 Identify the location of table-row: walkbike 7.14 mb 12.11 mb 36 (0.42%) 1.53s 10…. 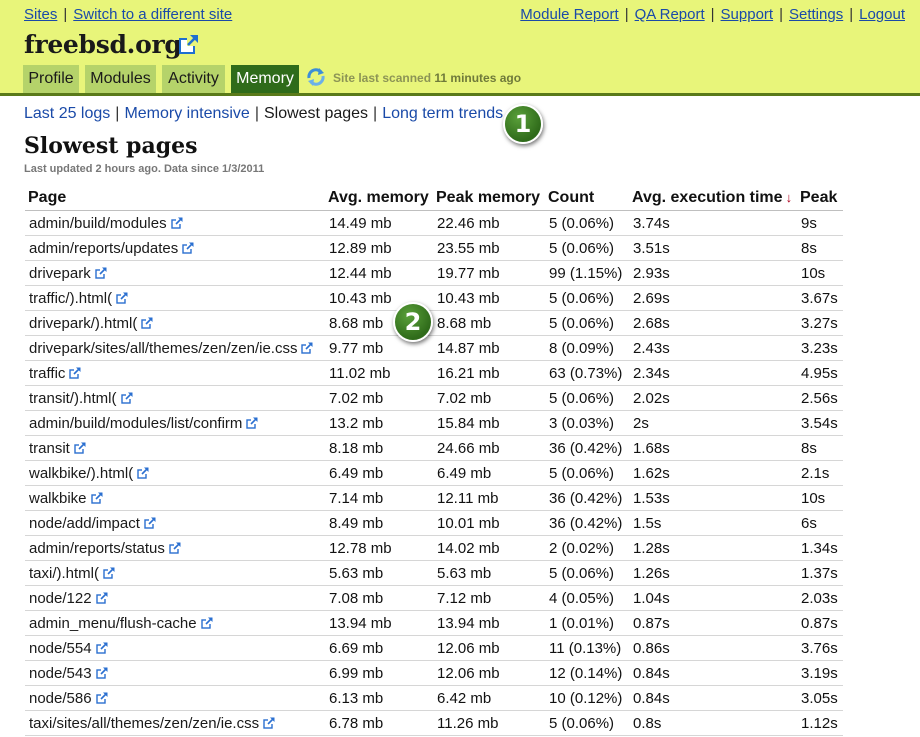
(434, 498).